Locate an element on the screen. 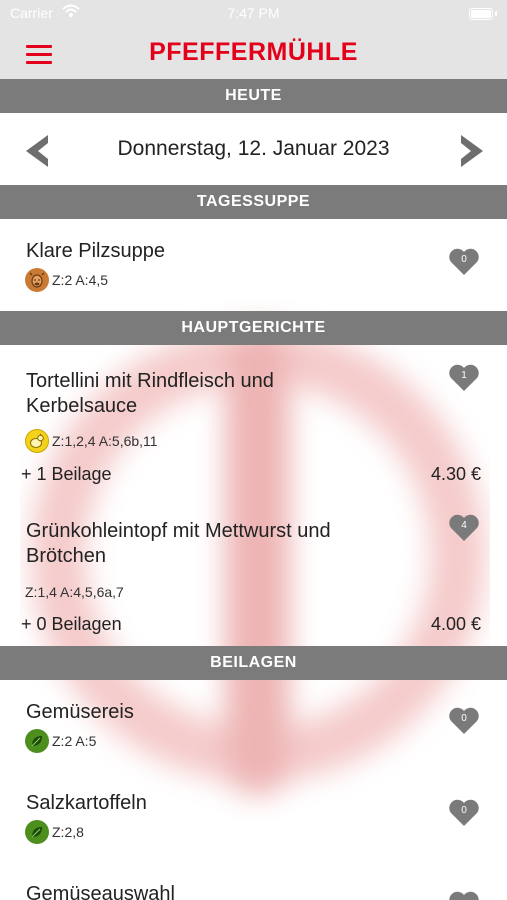 The height and width of the screenshot is (900, 507). section-header-sides: BEILAGEN is located at coordinates (253, 663).